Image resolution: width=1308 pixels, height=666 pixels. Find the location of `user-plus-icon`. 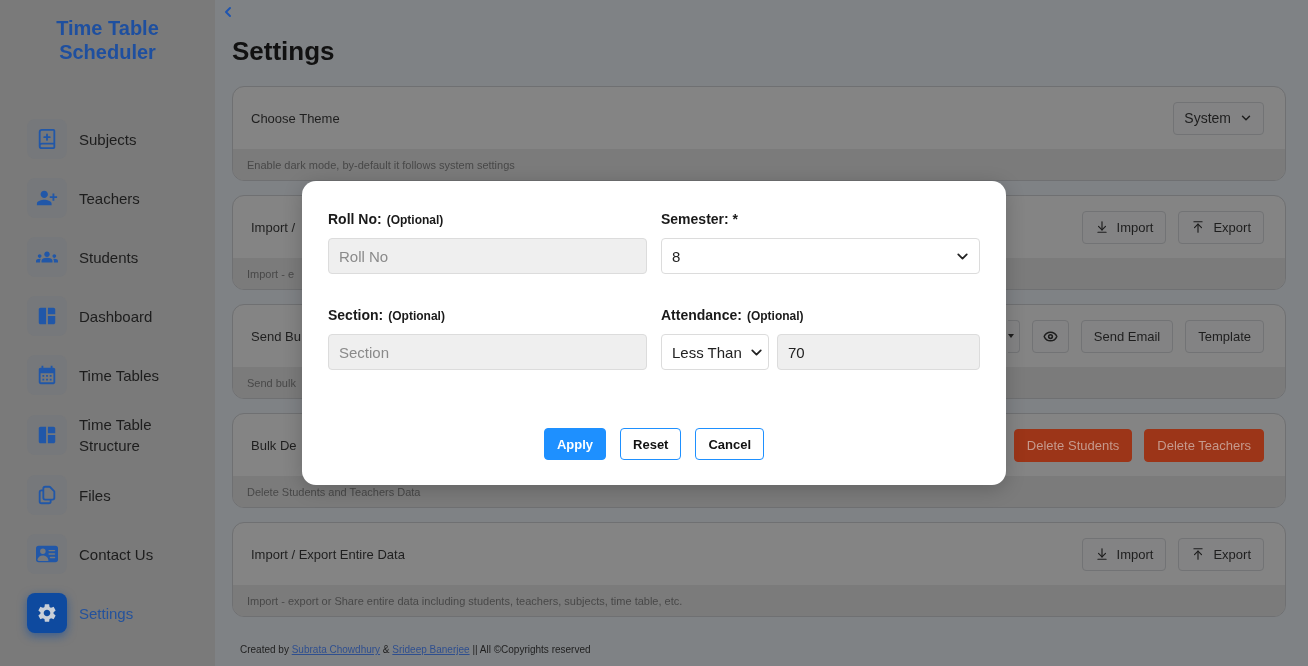

user-plus-icon is located at coordinates (47, 198).